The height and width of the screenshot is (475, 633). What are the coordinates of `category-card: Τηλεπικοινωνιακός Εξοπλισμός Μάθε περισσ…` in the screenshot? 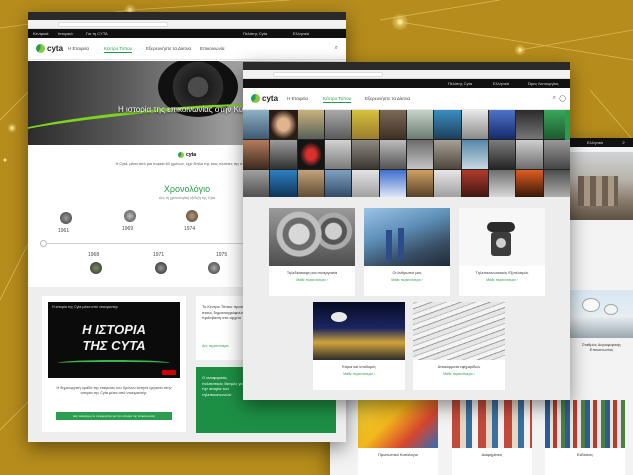 It's located at (502, 252).